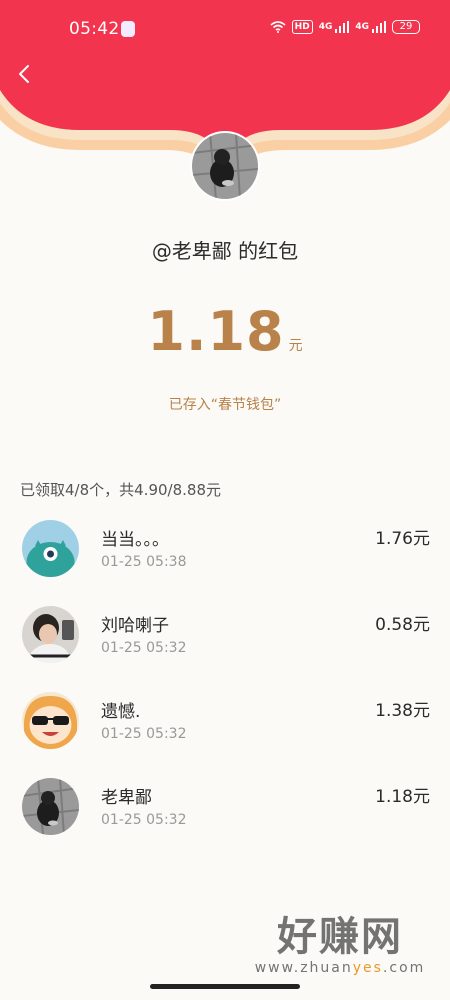 The width and height of the screenshot is (450, 1000). I want to click on status-indicators: HD 4G 4G 29, so click(345, 27).